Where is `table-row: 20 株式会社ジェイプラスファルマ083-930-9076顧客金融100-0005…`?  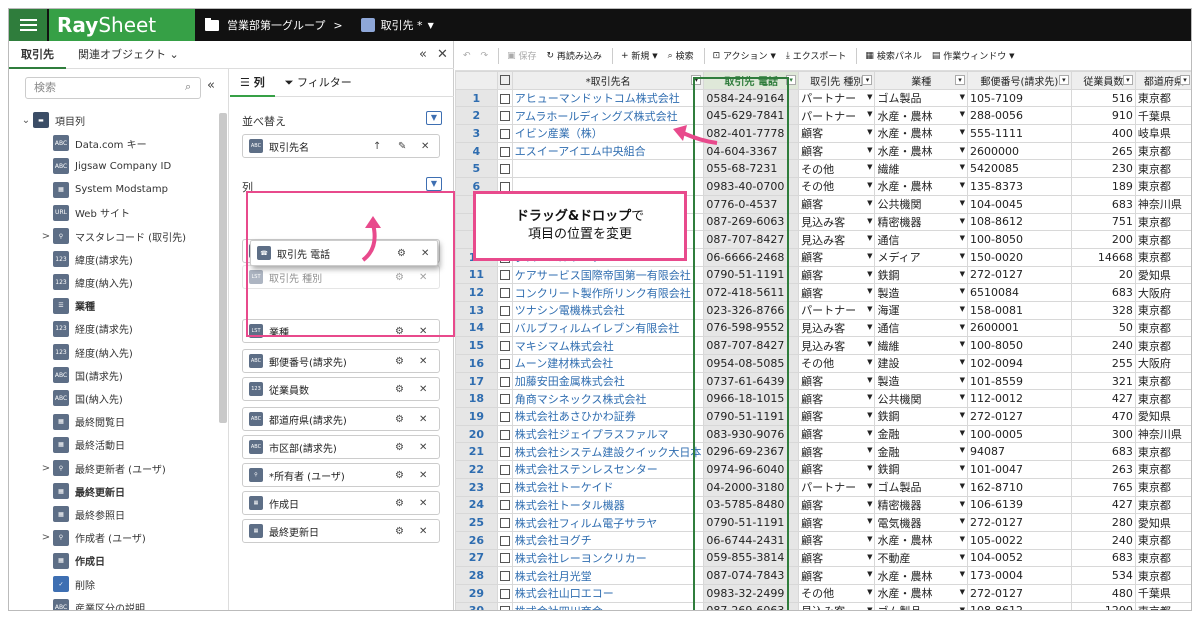
table-row: 20 株式会社ジェイプラスファルマ083-930-9076顧客金融100-0005… is located at coordinates (823, 434).